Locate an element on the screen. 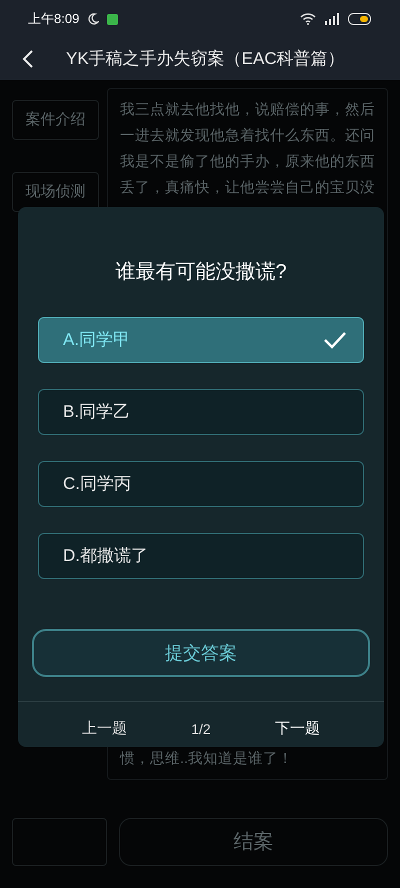 The width and height of the screenshot is (400, 888). answer-option: C.同学丙 is located at coordinates (201, 484).